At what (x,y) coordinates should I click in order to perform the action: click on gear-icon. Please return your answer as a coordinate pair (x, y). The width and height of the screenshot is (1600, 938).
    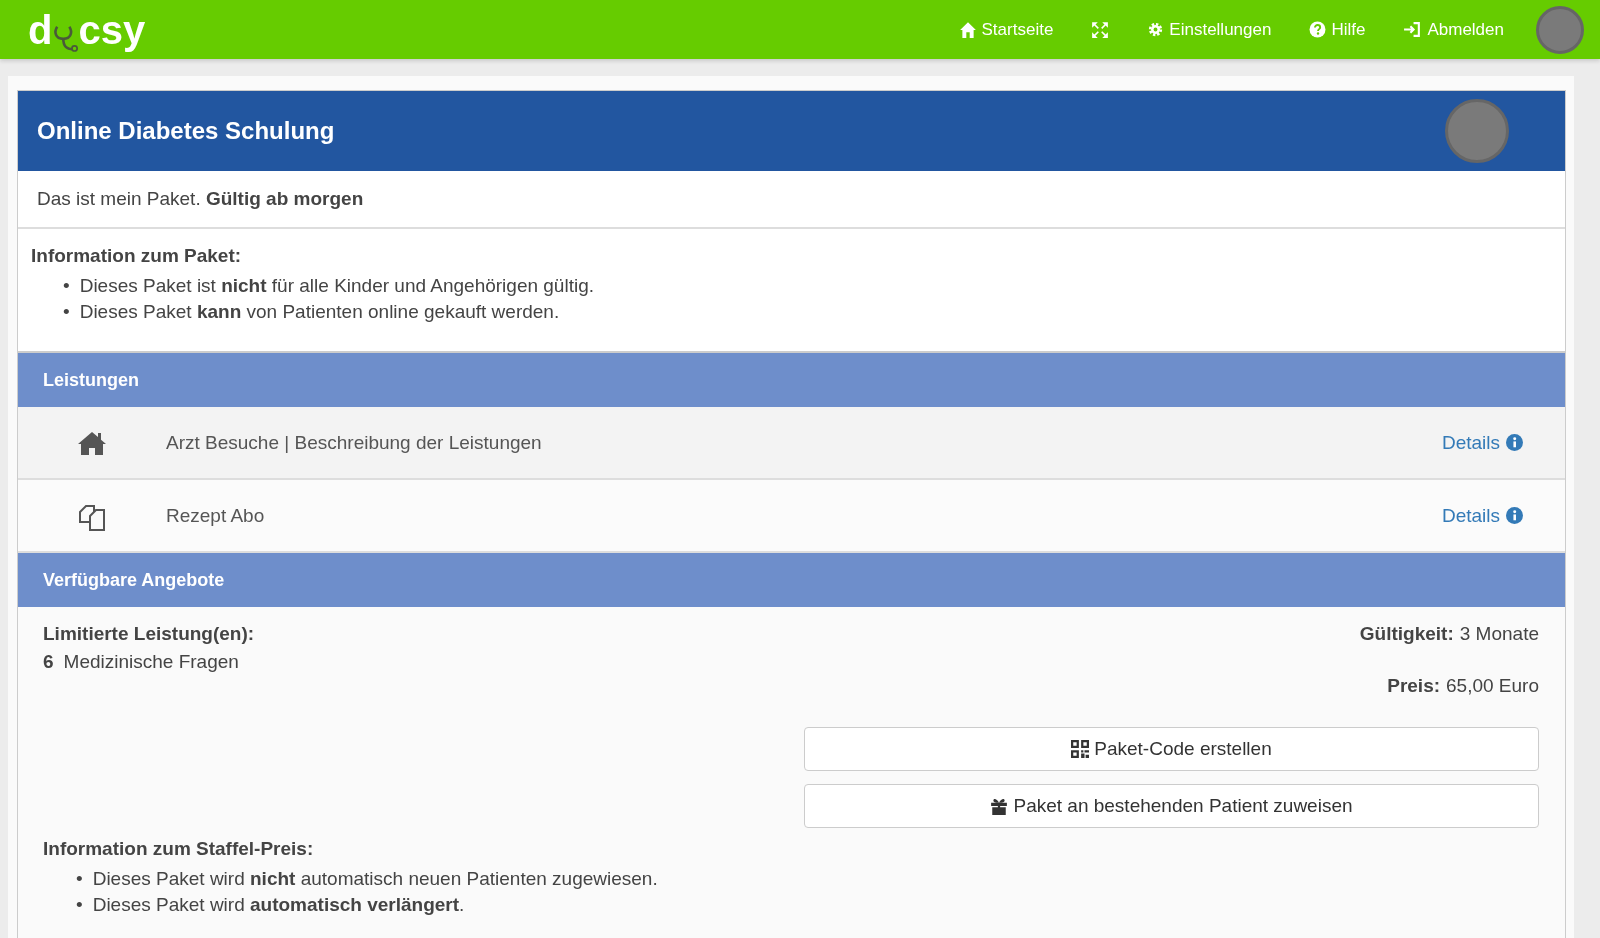
    Looking at the image, I should click on (1156, 29).